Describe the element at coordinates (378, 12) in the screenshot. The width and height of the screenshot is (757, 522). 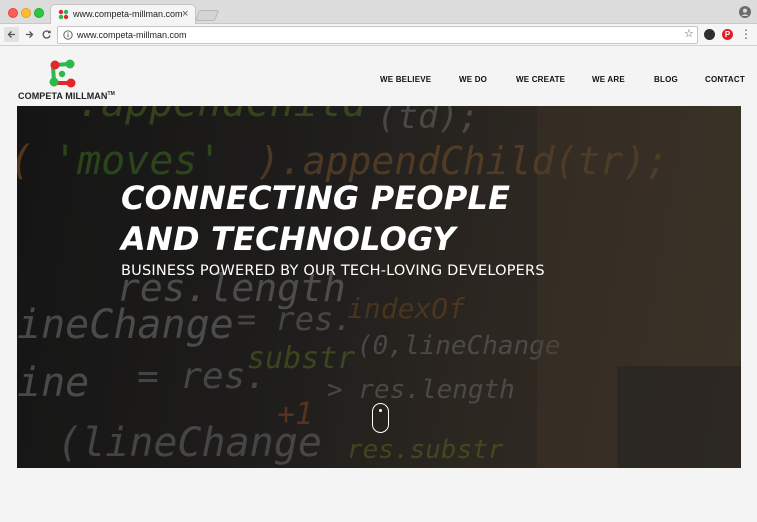
I see `browser-titlebar: www.competa-millman.com ×` at that location.